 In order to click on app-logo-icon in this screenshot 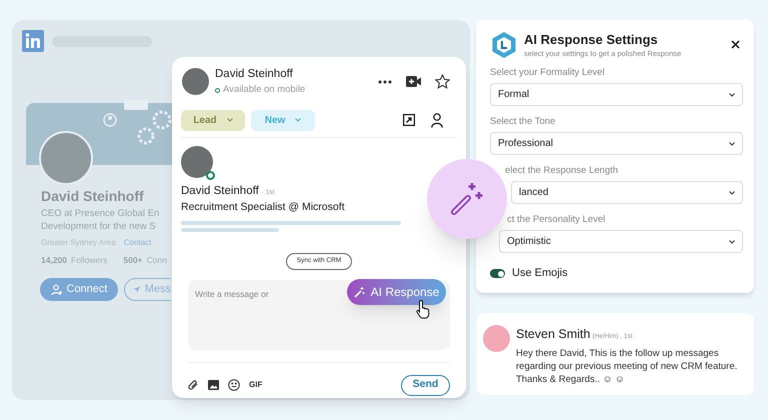, I will do `click(504, 45)`.